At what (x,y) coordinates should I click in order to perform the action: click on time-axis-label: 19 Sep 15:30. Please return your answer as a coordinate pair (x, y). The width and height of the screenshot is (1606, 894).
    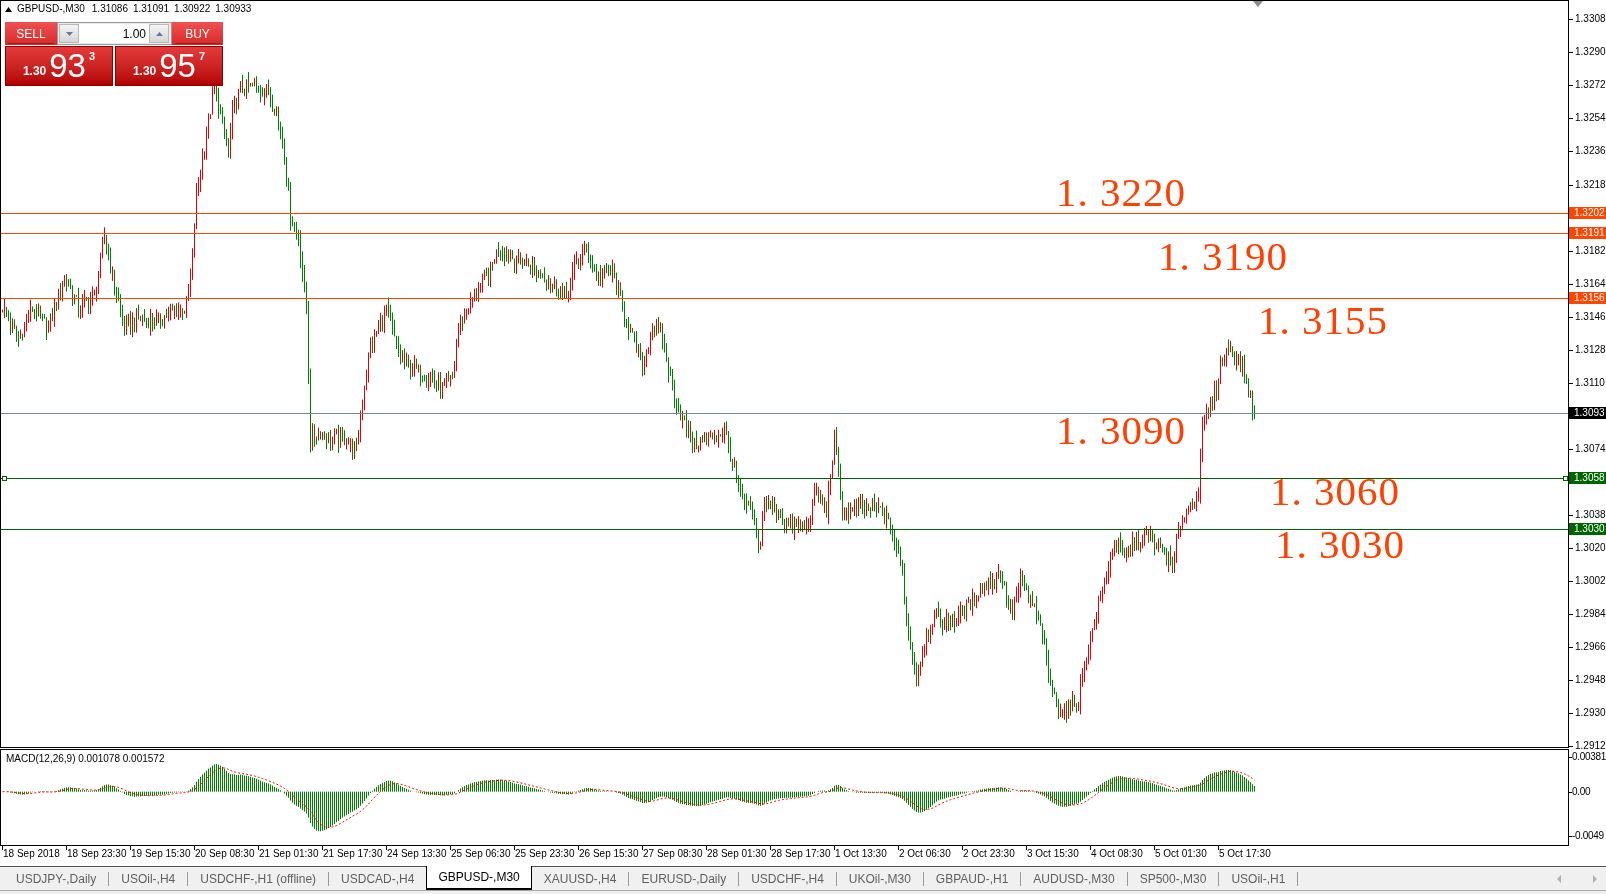
    Looking at the image, I should click on (161, 854).